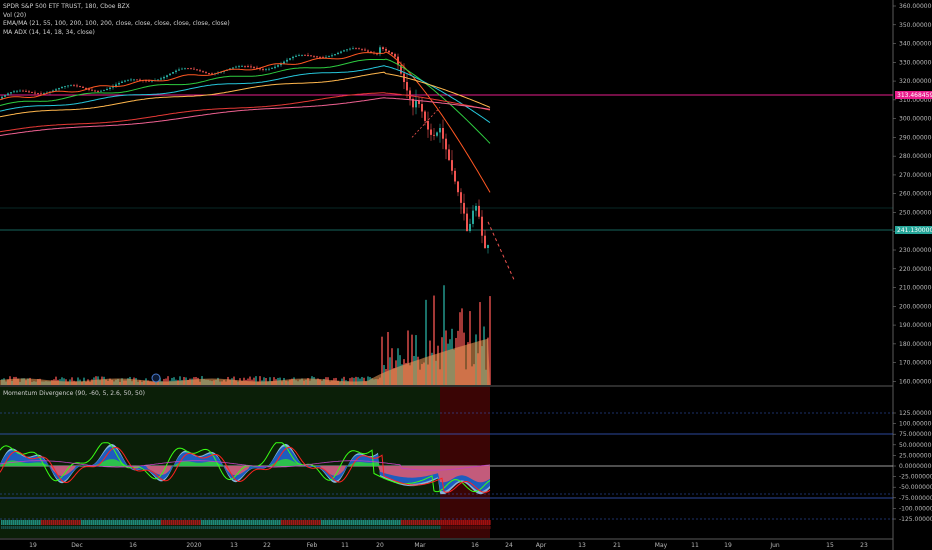 The height and width of the screenshot is (550, 932). What do you see at coordinates (116, 16) in the screenshot?
I see `vol-indicator-label: Vol (20)` at bounding box center [116, 16].